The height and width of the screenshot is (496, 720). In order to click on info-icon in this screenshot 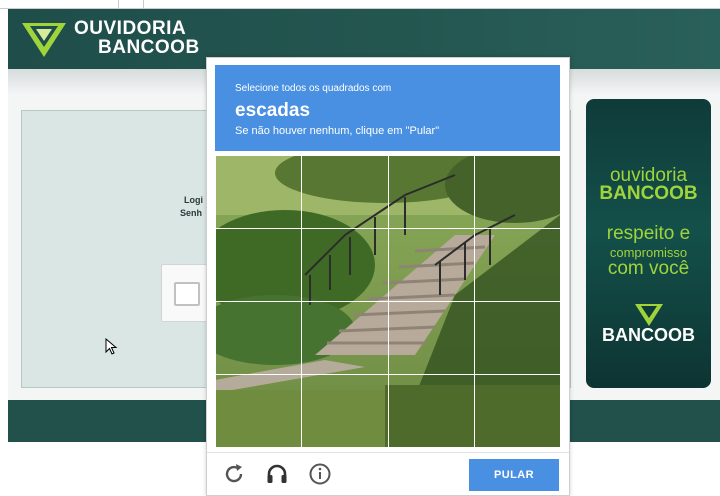, I will do `click(320, 474)`.